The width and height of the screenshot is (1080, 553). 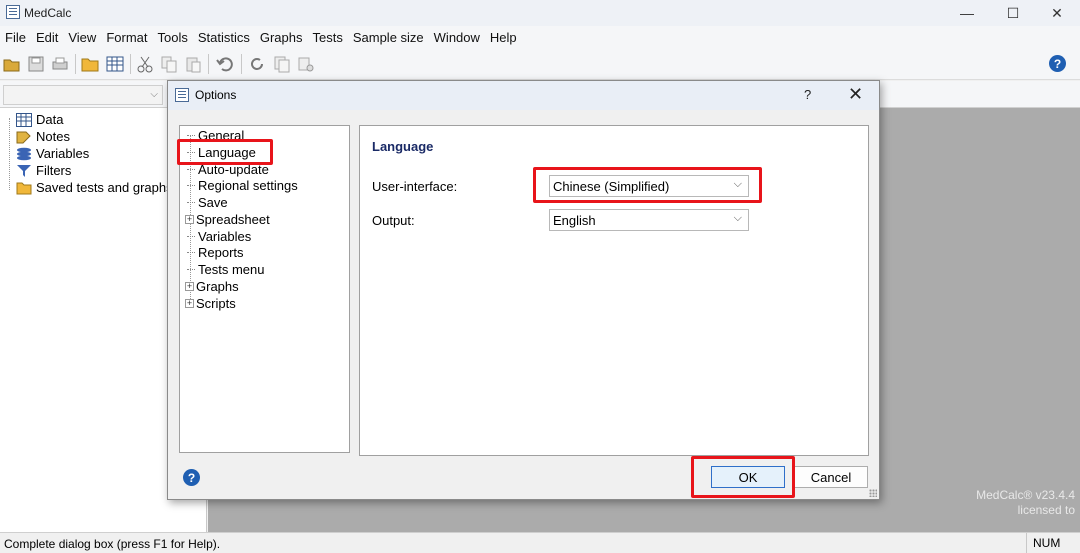 I want to click on category-graphs: + Graphs, so click(x=212, y=286).